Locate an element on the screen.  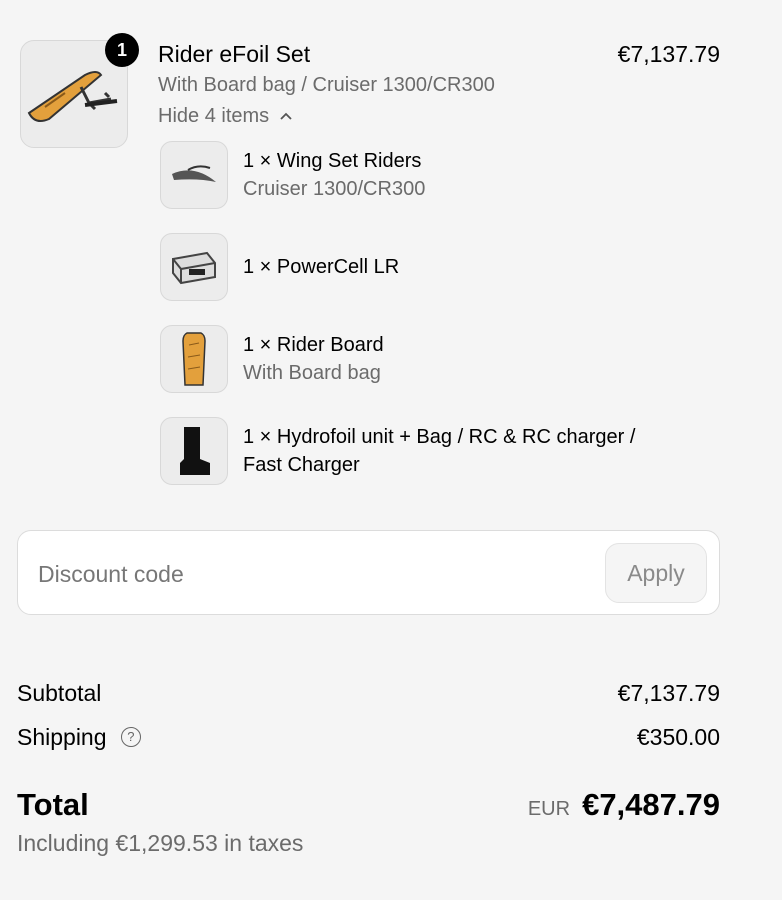
total-label: Total is located at coordinates (53, 804).